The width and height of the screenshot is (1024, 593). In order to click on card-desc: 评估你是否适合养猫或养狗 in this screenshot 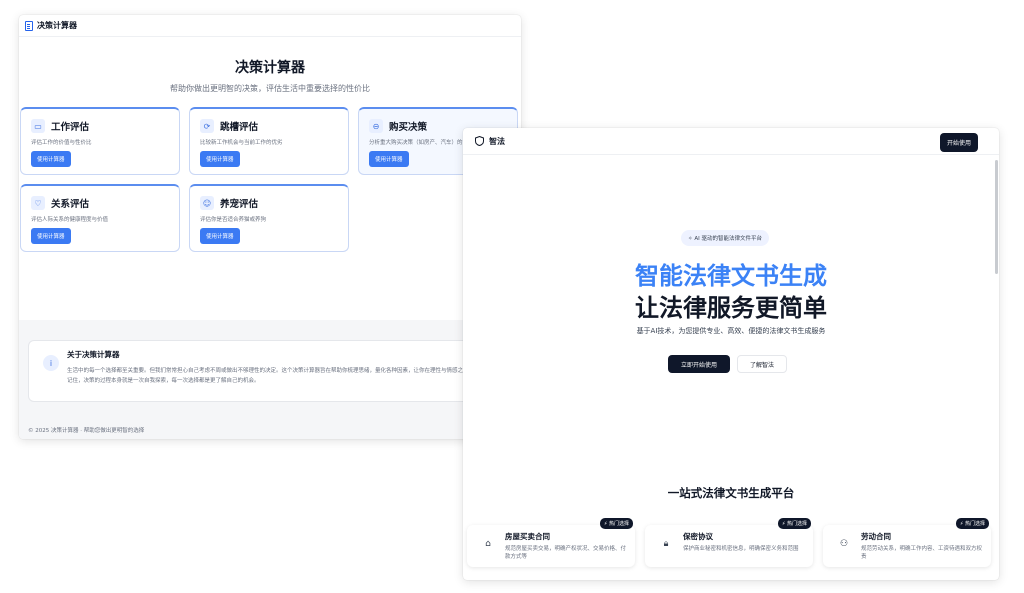, I will do `click(233, 220)`.